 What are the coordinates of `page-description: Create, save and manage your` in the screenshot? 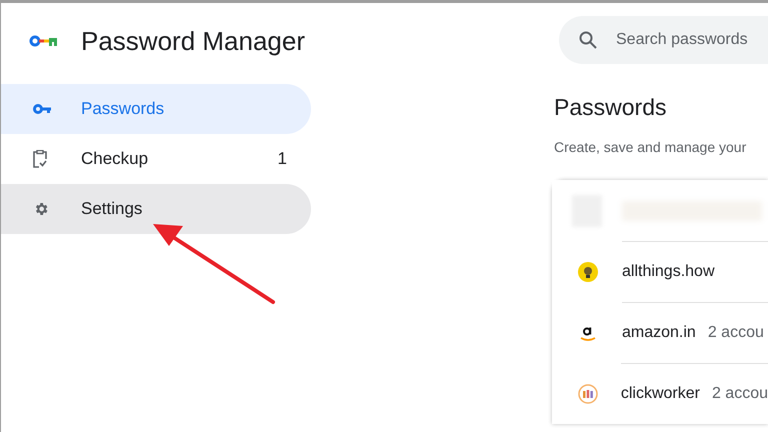 It's located at (651, 147).